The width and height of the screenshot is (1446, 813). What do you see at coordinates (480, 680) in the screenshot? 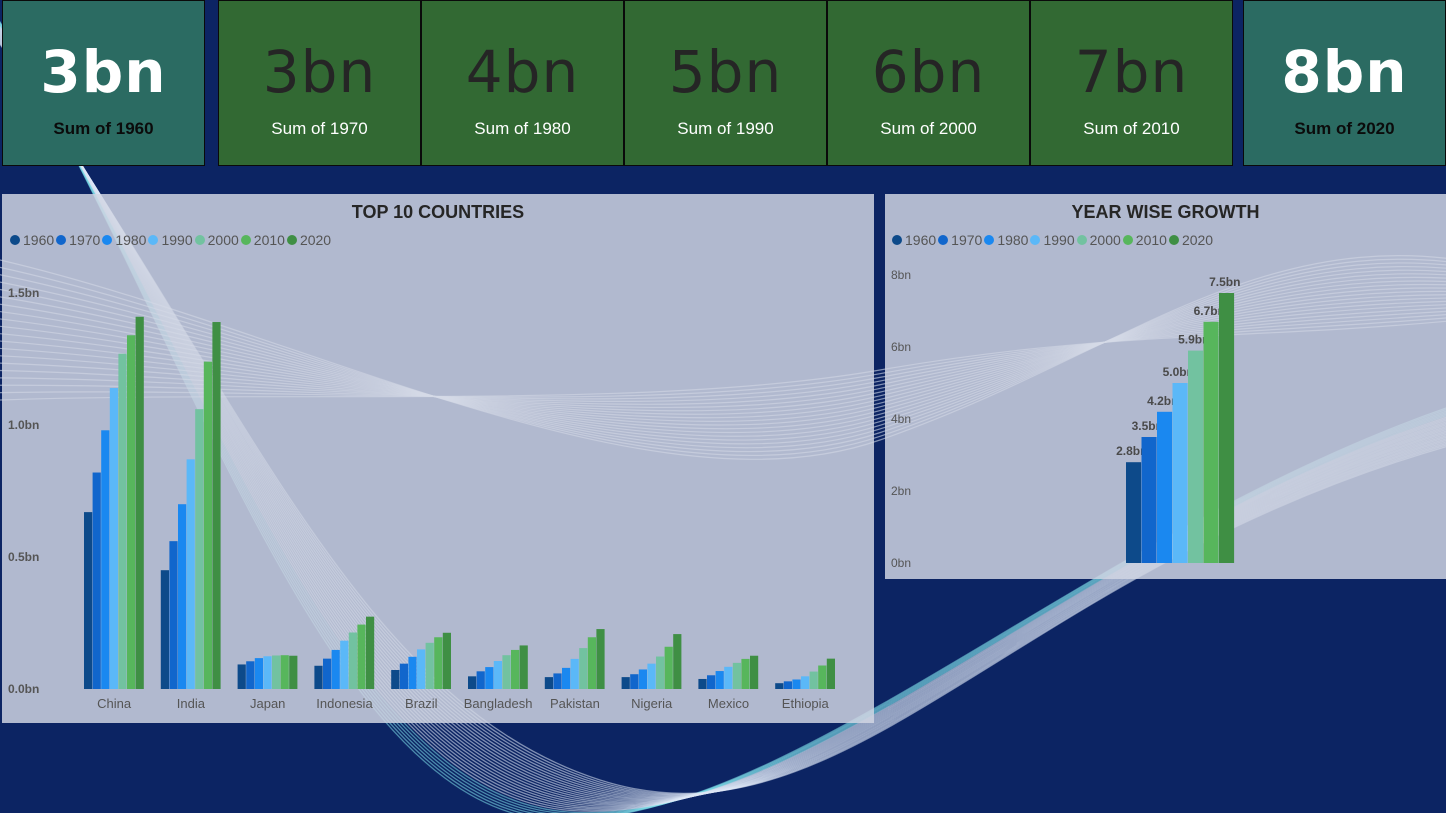
I see `bar-bangladesh-1970` at bounding box center [480, 680].